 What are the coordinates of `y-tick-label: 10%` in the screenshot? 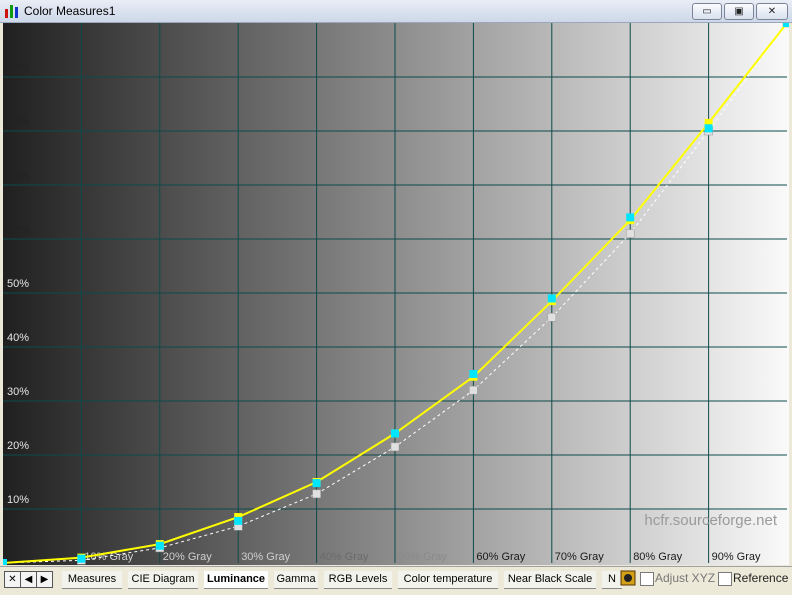 It's located at (18, 500).